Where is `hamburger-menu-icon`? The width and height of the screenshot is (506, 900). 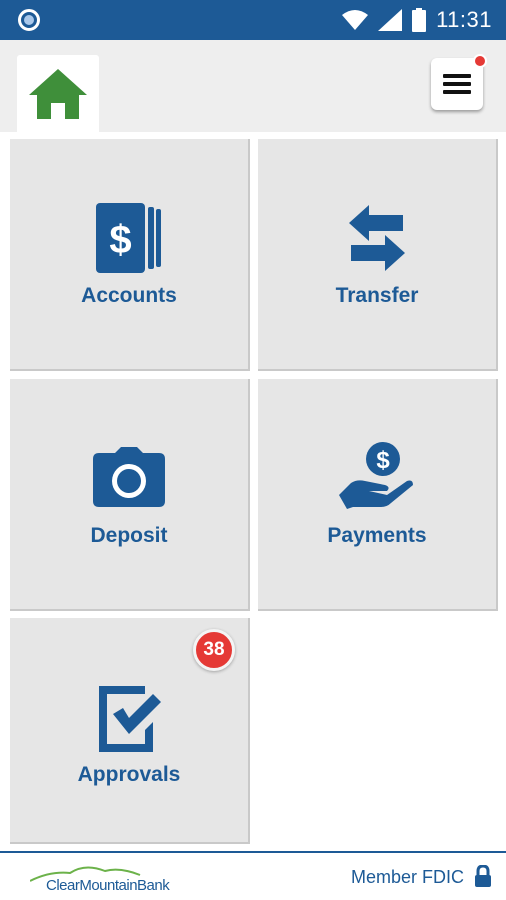 hamburger-menu-icon is located at coordinates (457, 84).